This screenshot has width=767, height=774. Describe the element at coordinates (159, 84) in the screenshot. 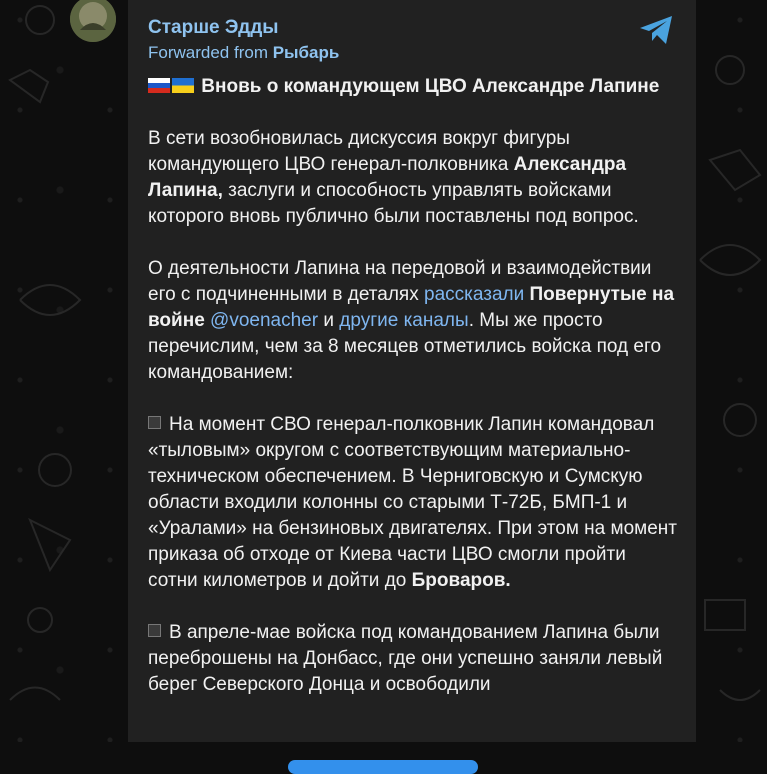

I see `russia-flag-icon` at that location.